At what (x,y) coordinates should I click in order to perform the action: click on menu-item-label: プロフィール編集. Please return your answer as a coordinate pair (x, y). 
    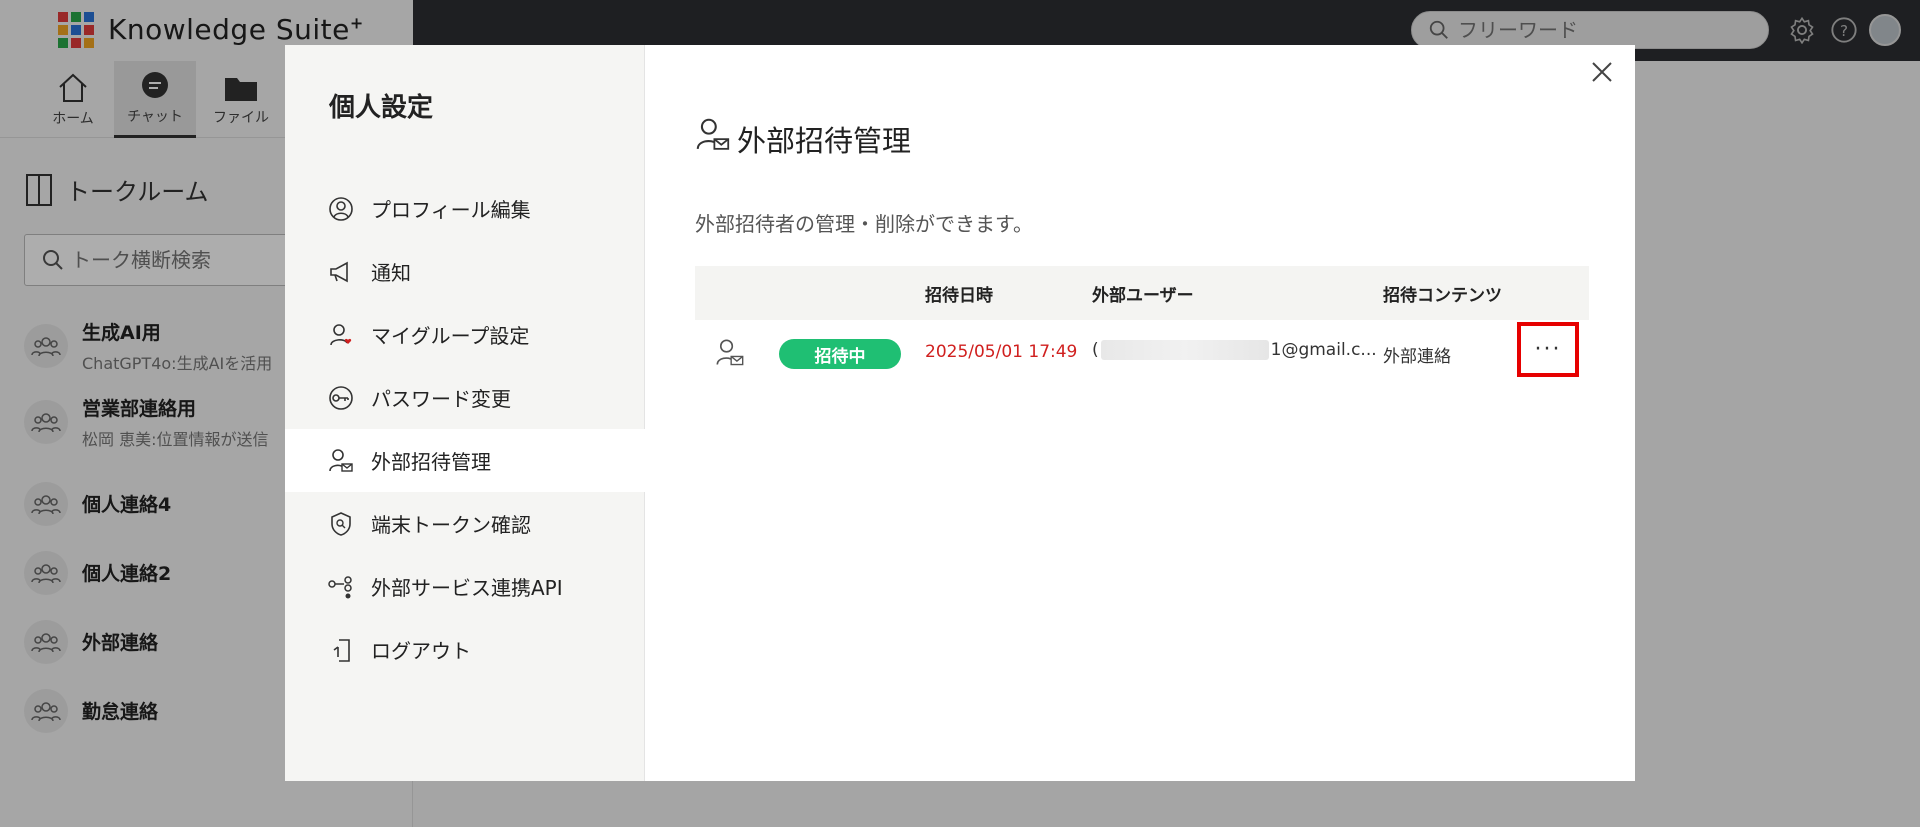
    Looking at the image, I should click on (451, 210).